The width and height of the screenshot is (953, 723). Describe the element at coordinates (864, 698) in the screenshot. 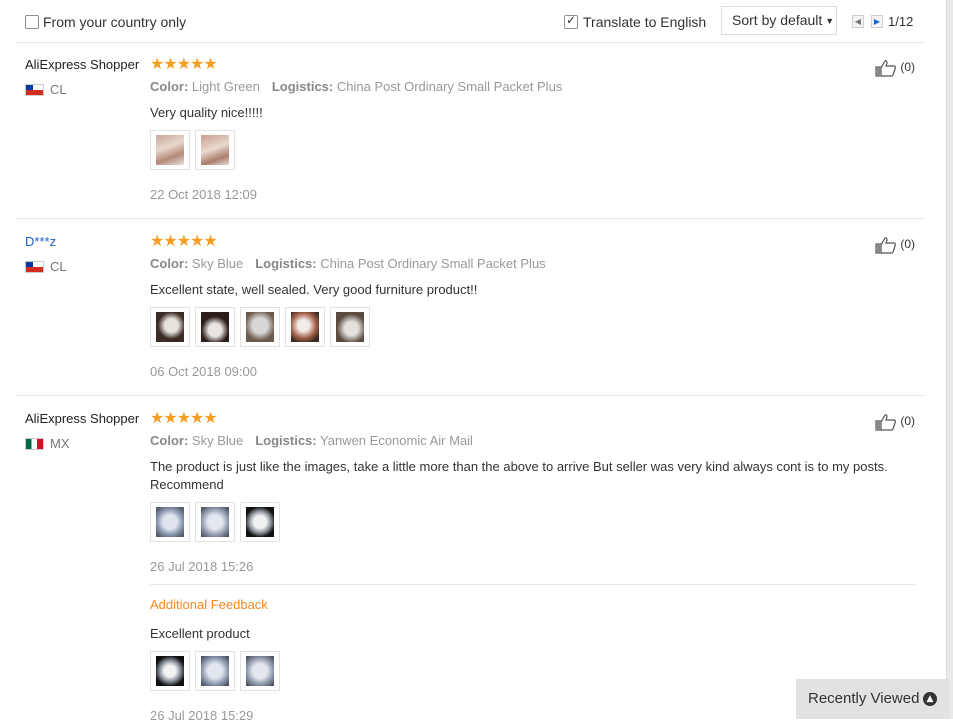

I see `recently-viewed-label: Recently Viewed` at that location.